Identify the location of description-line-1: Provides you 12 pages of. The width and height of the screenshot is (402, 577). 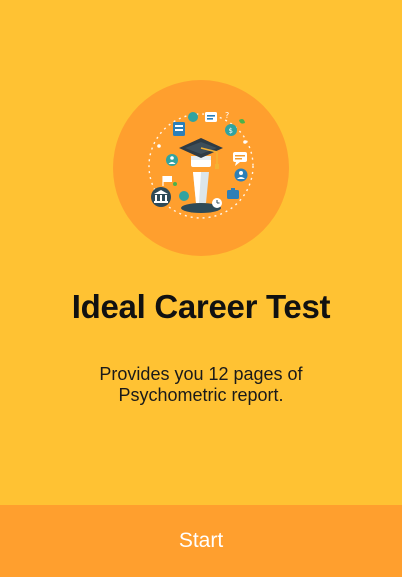
(201, 374).